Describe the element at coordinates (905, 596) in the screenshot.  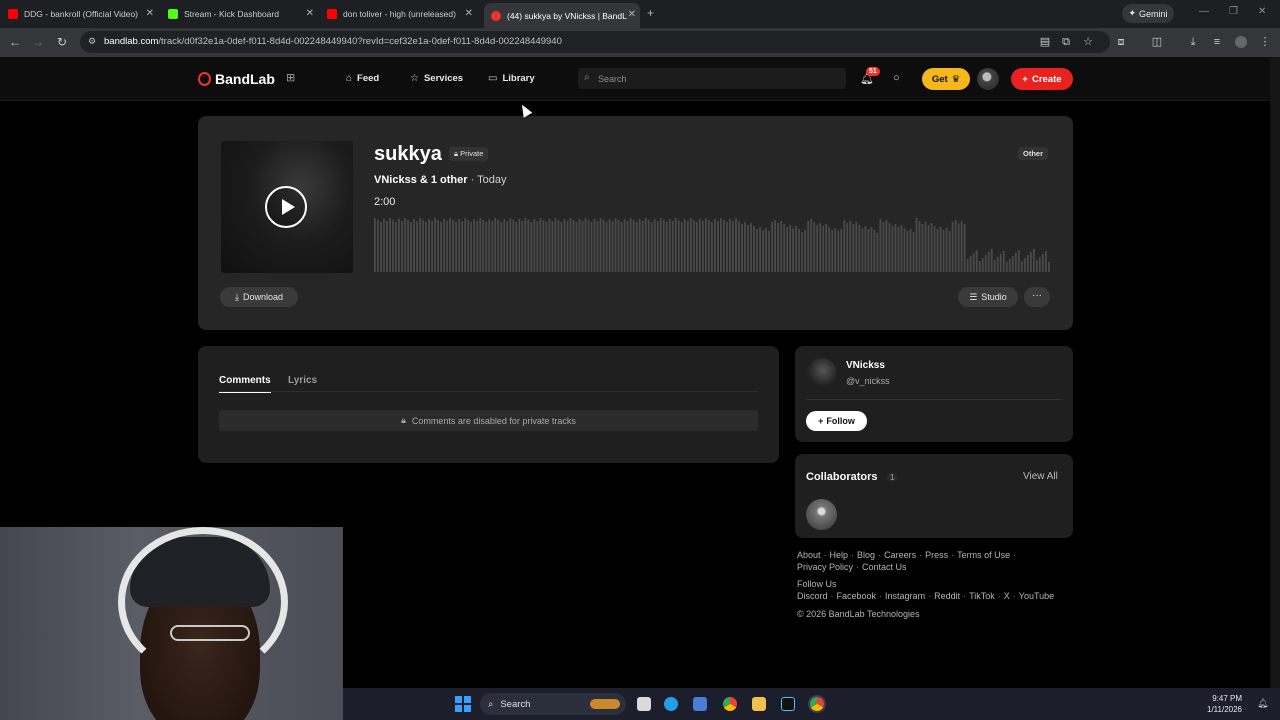
I see `social-link: Instagram` at that location.